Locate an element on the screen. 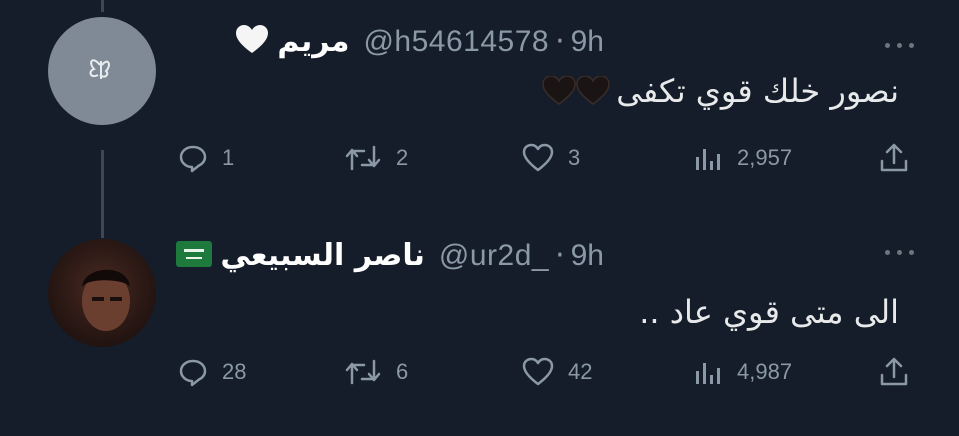 The height and width of the screenshot is (436, 959). user-handle: @h54614578 is located at coordinates (456, 42).